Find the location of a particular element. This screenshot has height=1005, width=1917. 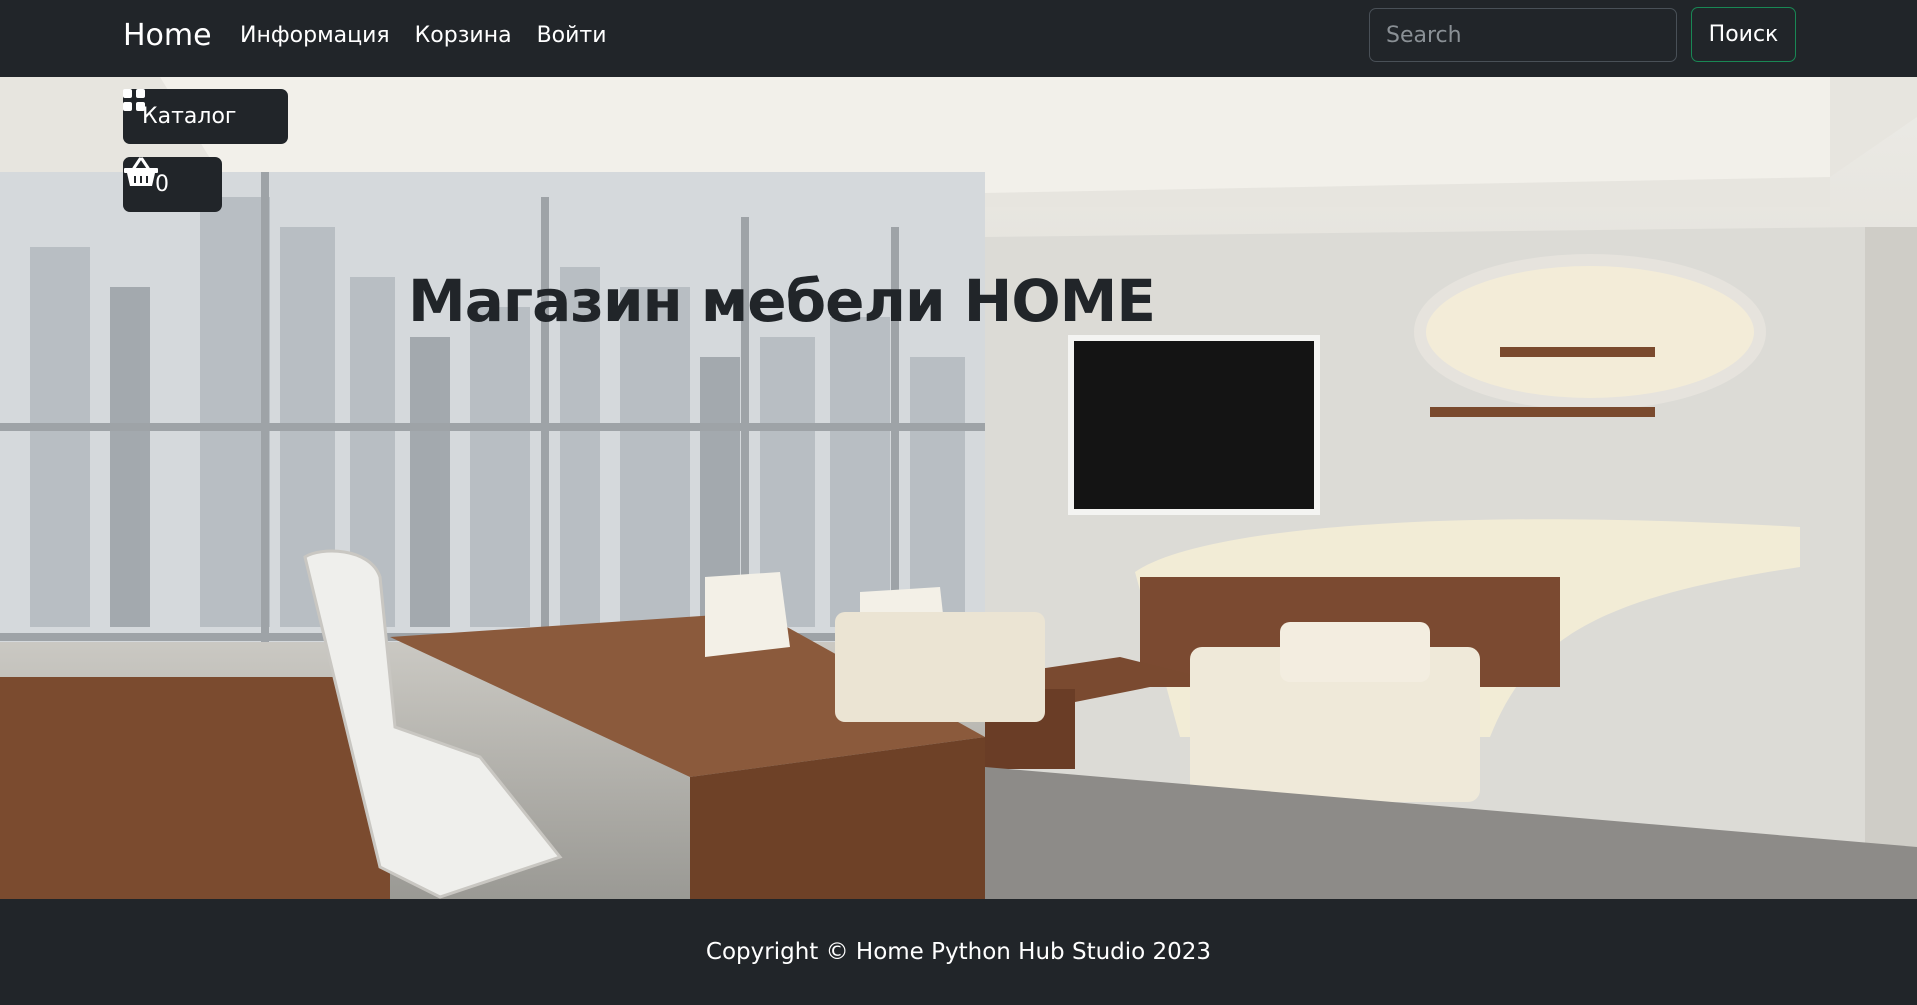

footer: Copyright © Home Python Hub Studio 2023 is located at coordinates (958, 952).